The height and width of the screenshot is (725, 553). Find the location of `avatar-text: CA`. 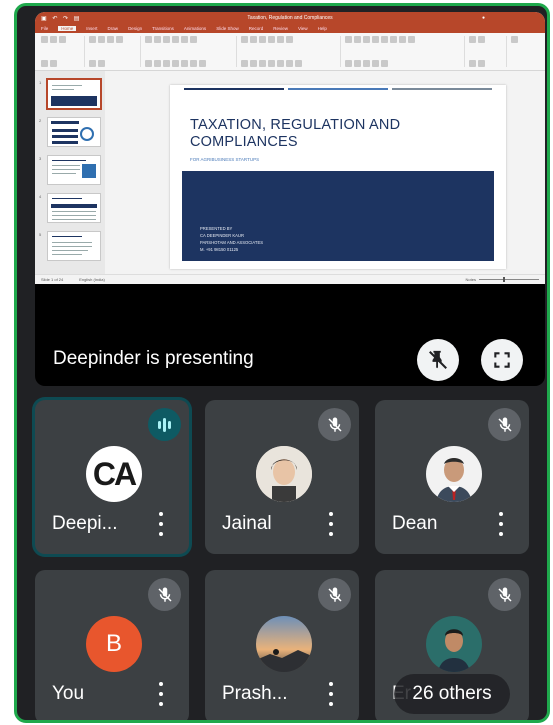

avatar-text: CA is located at coordinates (114, 473).